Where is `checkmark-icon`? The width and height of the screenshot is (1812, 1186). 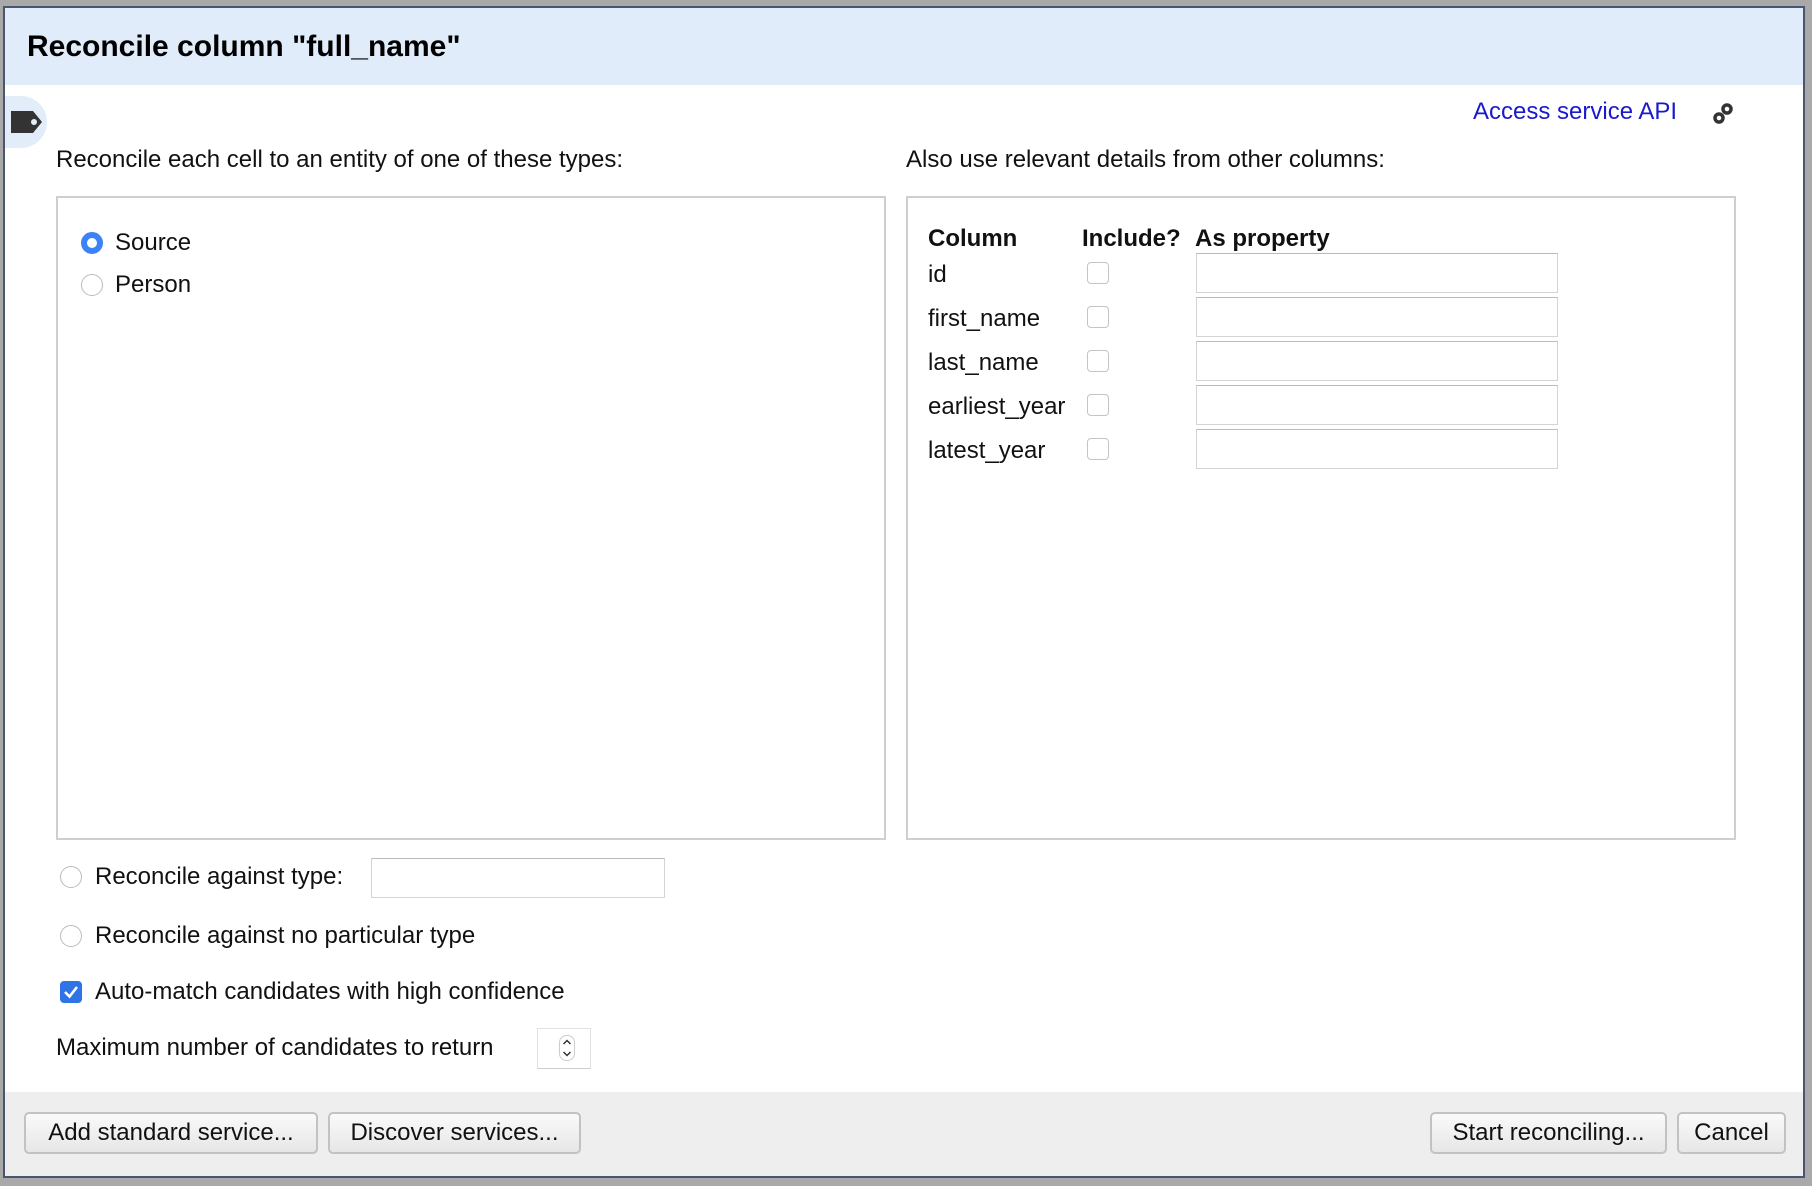 checkmark-icon is located at coordinates (71, 992).